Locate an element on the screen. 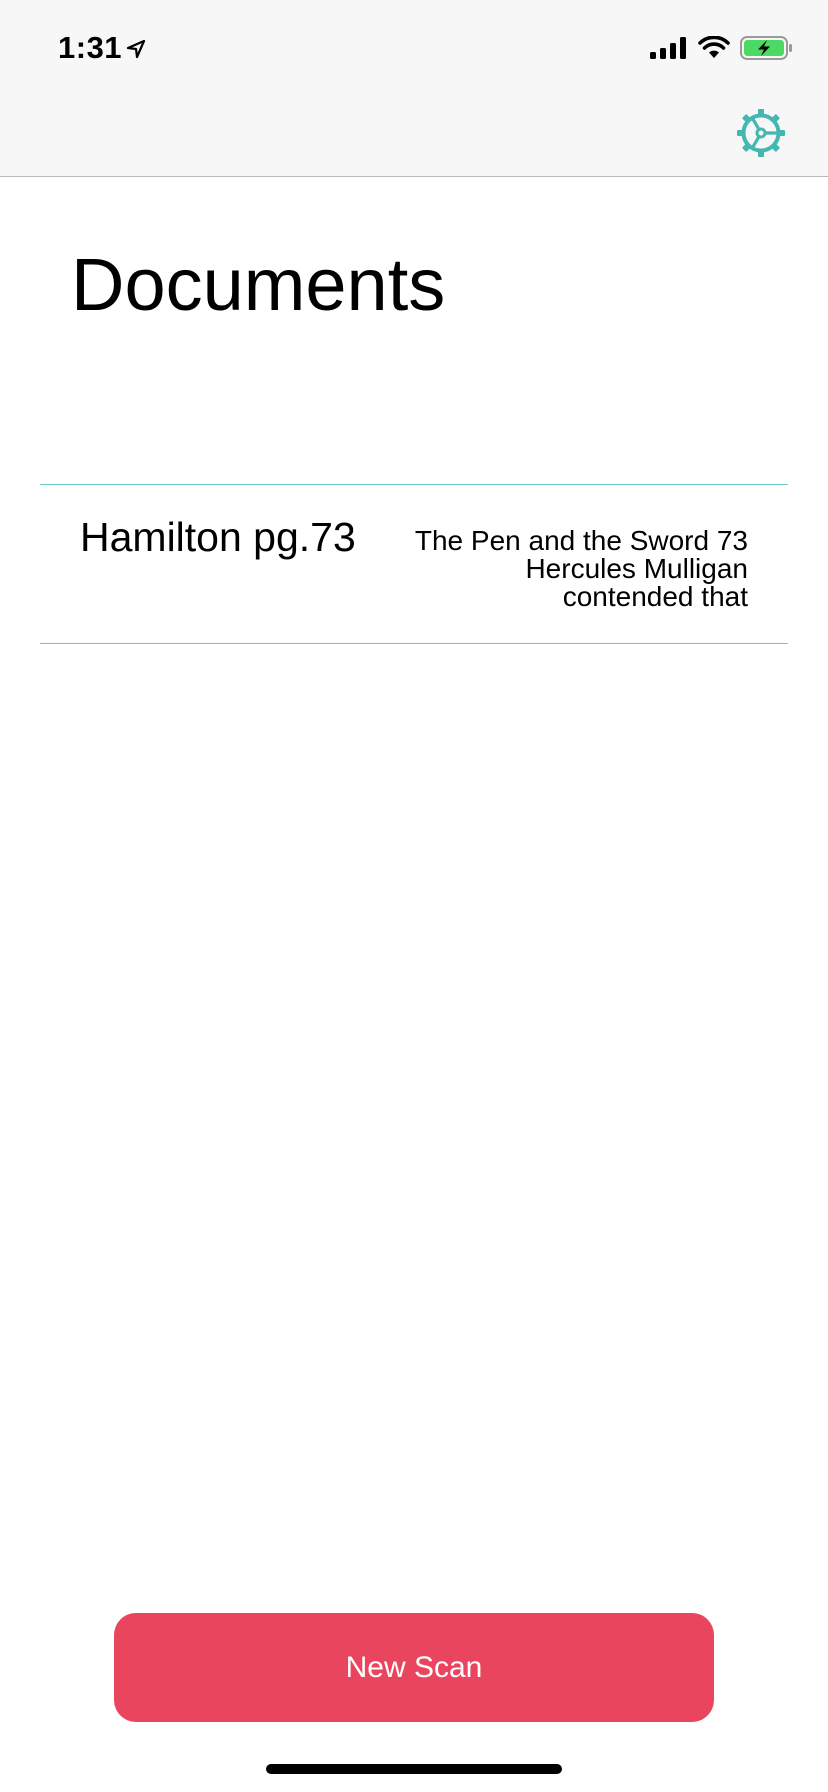  new-scan-button: New Scan is located at coordinates (414, 1667).